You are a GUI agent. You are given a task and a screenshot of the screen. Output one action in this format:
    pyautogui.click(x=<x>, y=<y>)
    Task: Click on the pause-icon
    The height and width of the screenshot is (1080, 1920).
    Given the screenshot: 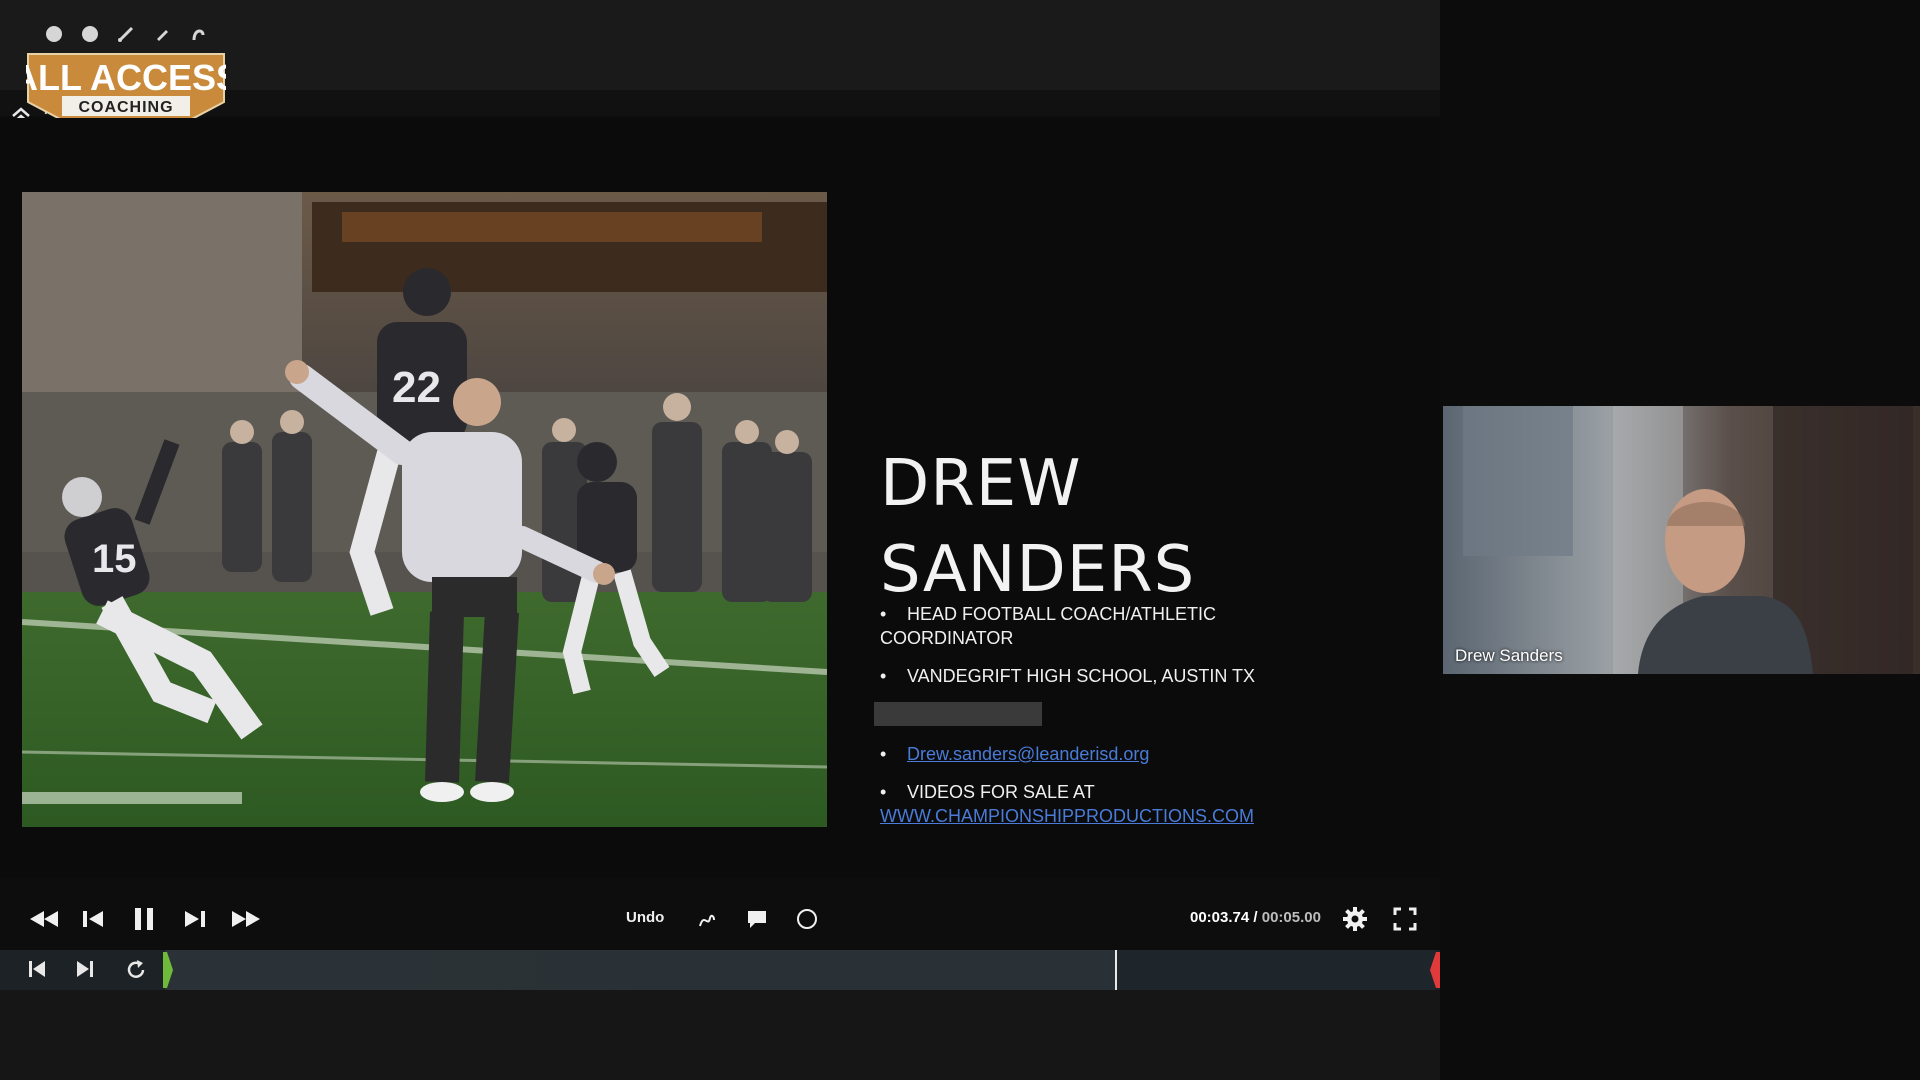 What is the action you would take?
    pyautogui.click(x=144, y=919)
    